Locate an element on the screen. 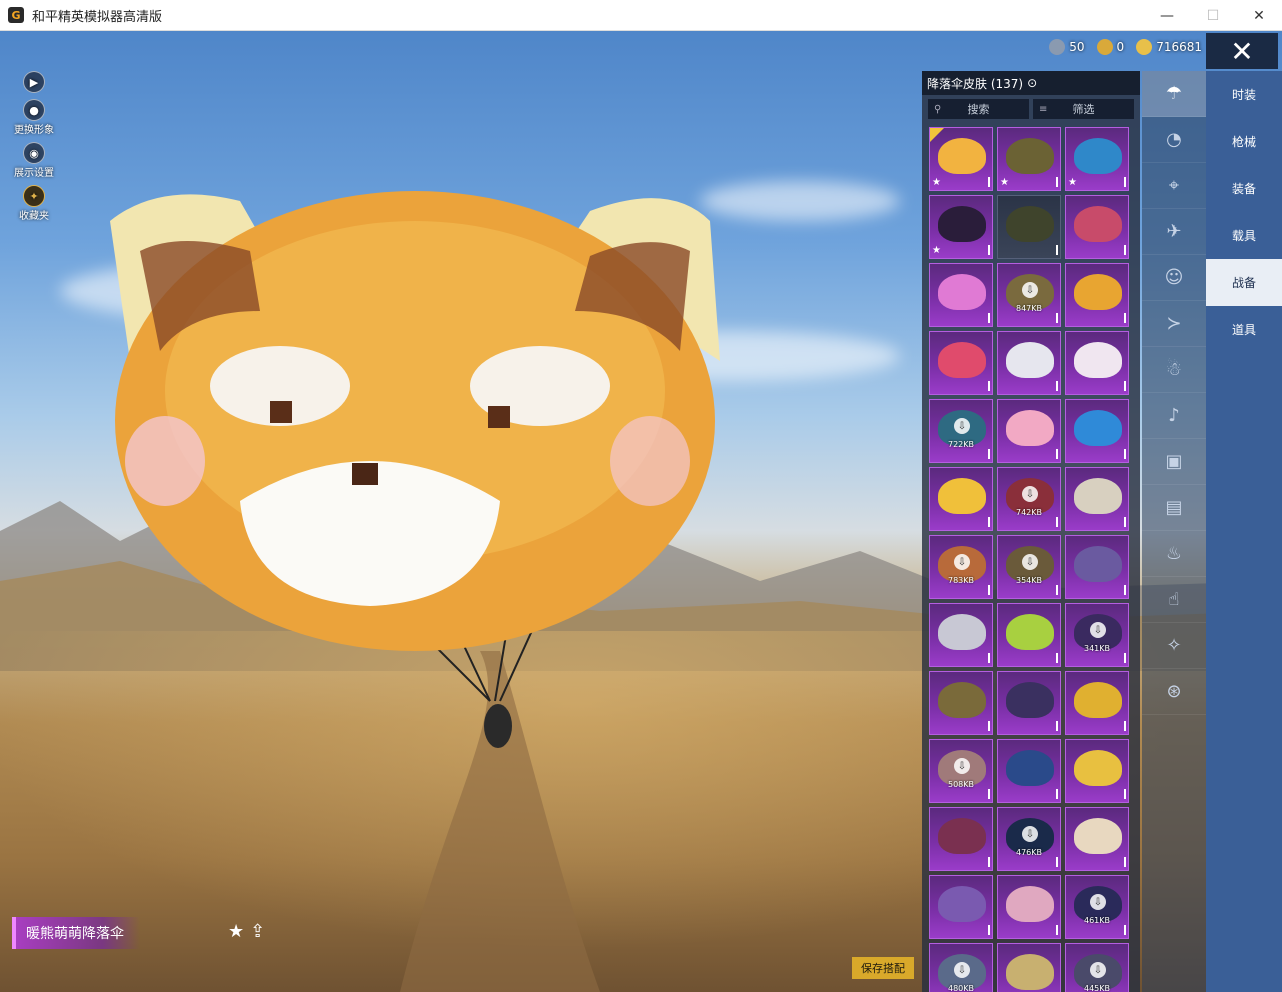 This screenshot has width=1282, height=992. skin-item: ⇩ 722KB is located at coordinates (961, 431).